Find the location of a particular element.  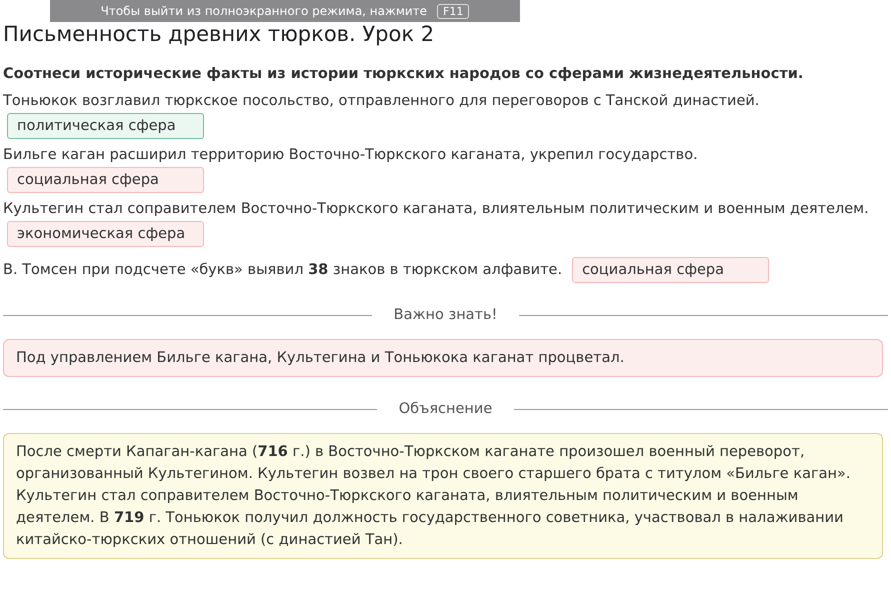

fact-text: В. Томсен при подсчете «букв» выявил 38 знаков в тюркском алфавите. is located at coordinates (282, 270).